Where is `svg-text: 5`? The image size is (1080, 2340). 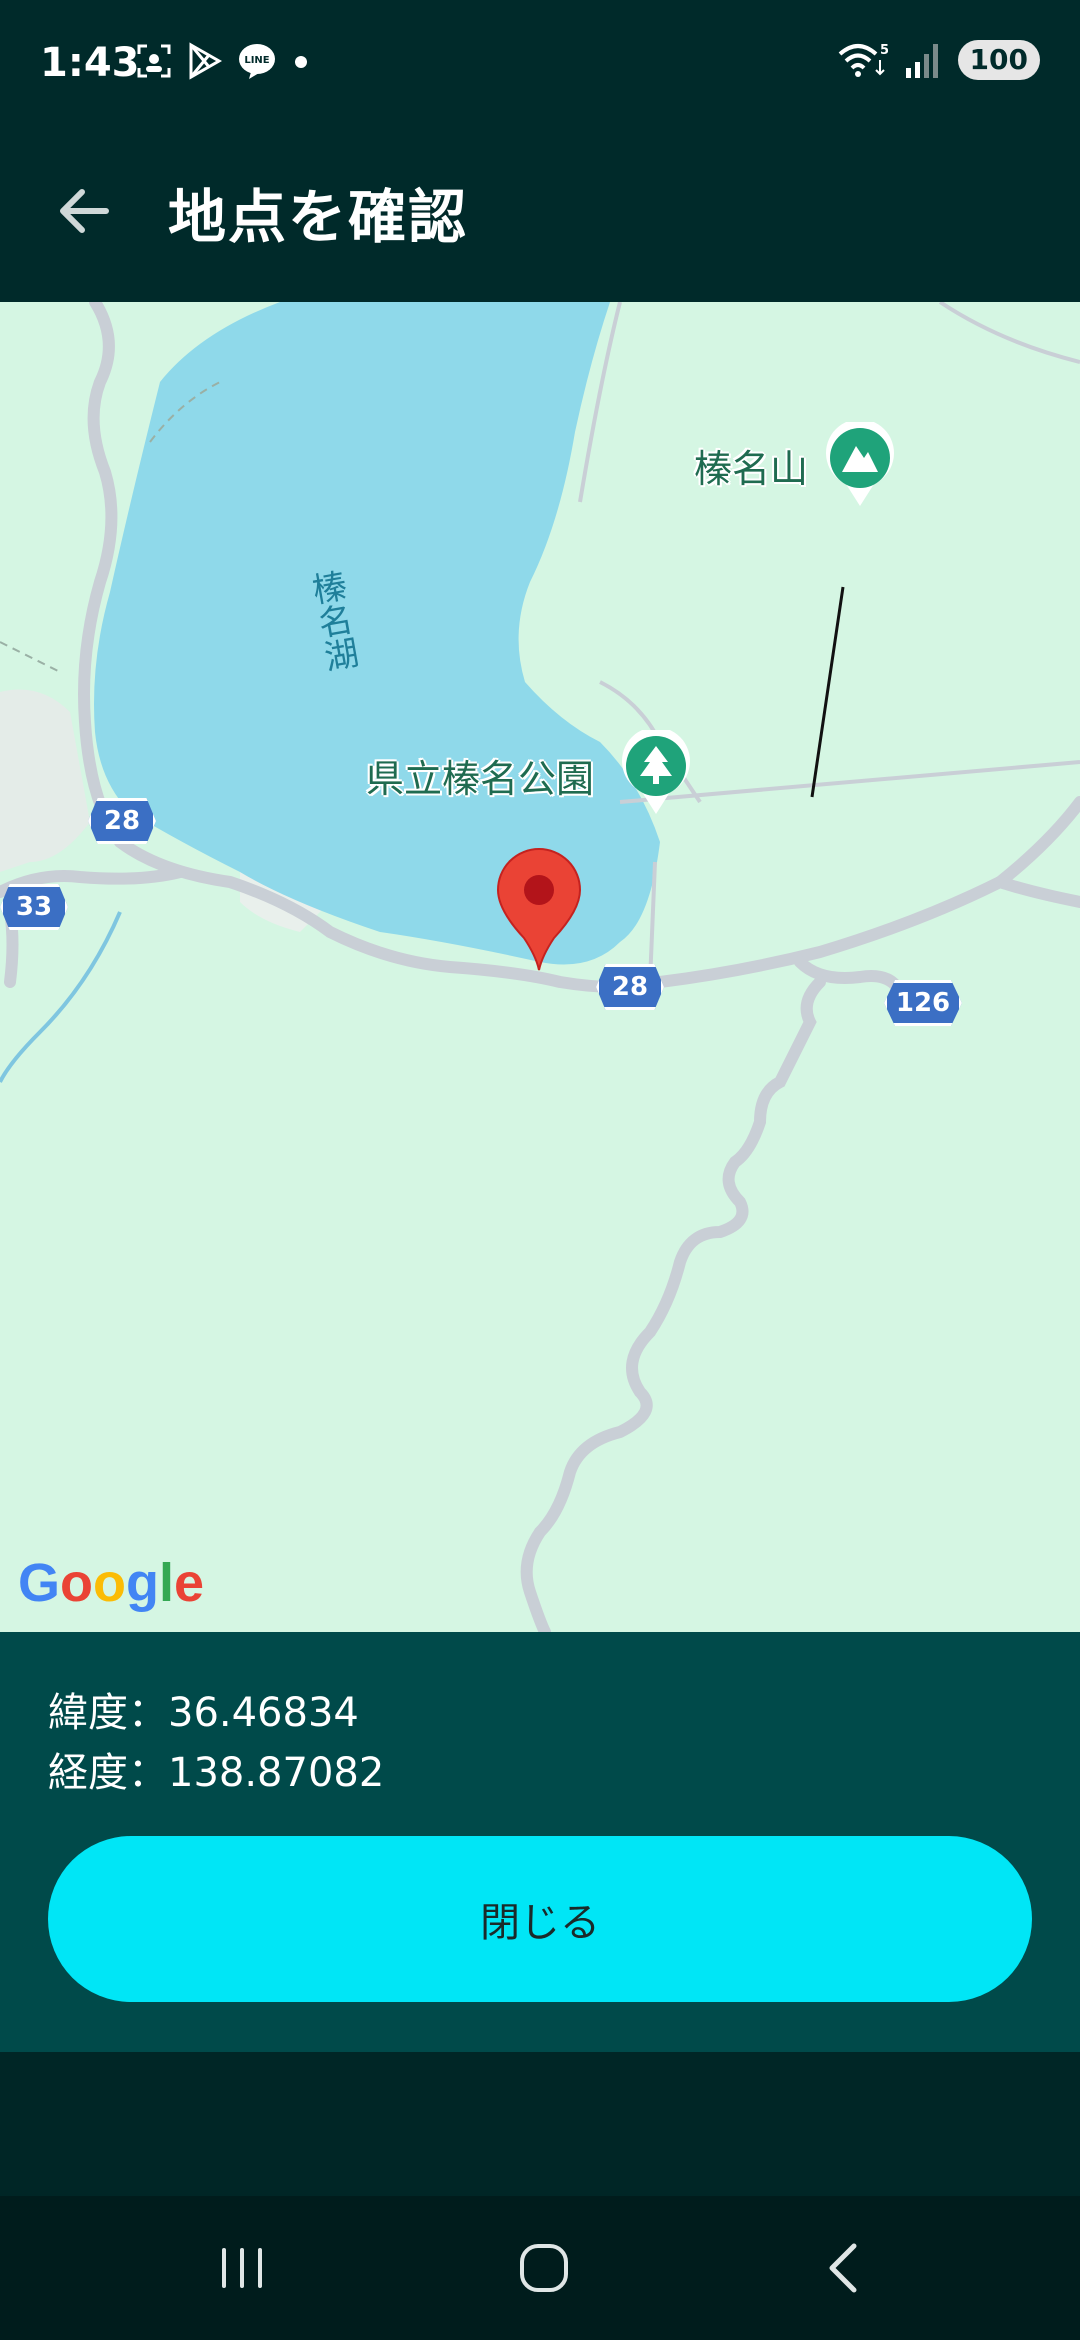 svg-text: 5 is located at coordinates (884, 50).